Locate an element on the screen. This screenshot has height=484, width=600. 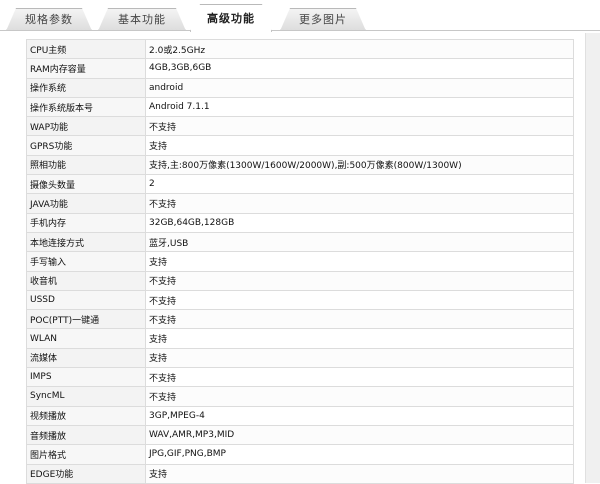
table-row: 本地连接方式 蓝牙,USB is located at coordinates (300, 242).